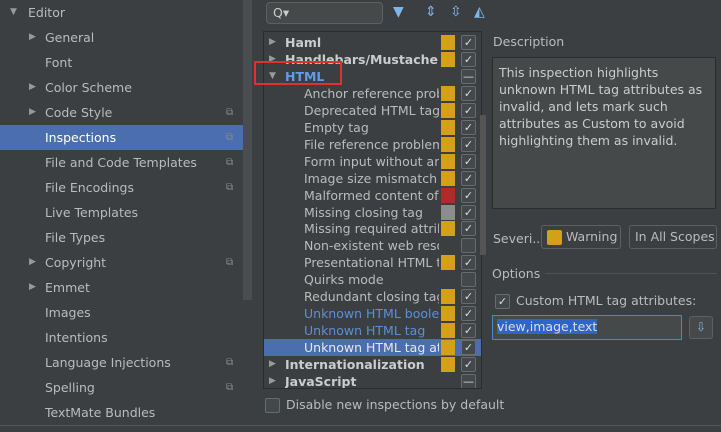 Image resolution: width=721 pixels, height=432 pixels. Describe the element at coordinates (372, 195) in the screenshot. I see `tree-row: Malformed content of ✓` at that location.